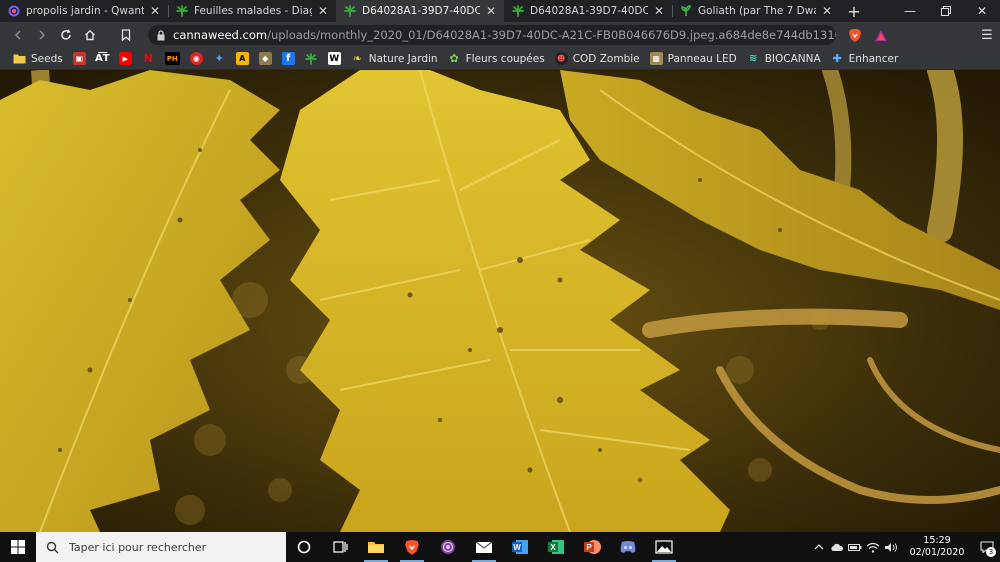 This screenshot has width=1000, height=562. I want to click on tor-onion-icon, so click(448, 547).